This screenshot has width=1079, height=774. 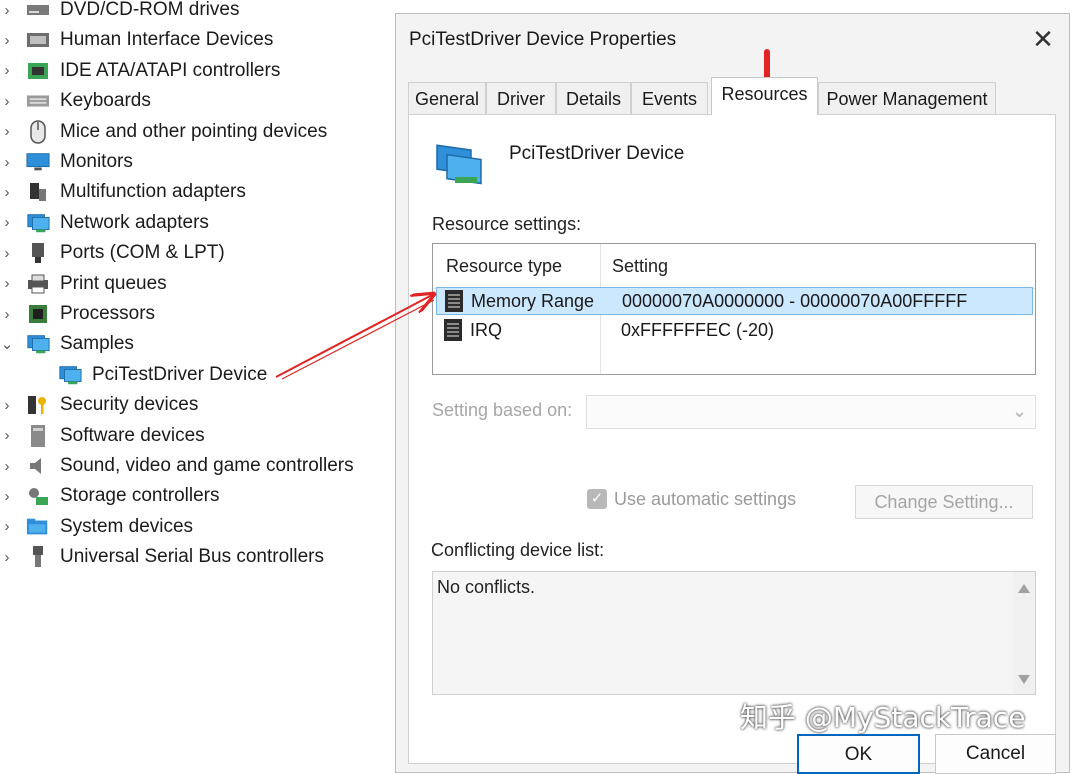 I want to click on tree-item-label: Print queues, so click(x=113, y=283).